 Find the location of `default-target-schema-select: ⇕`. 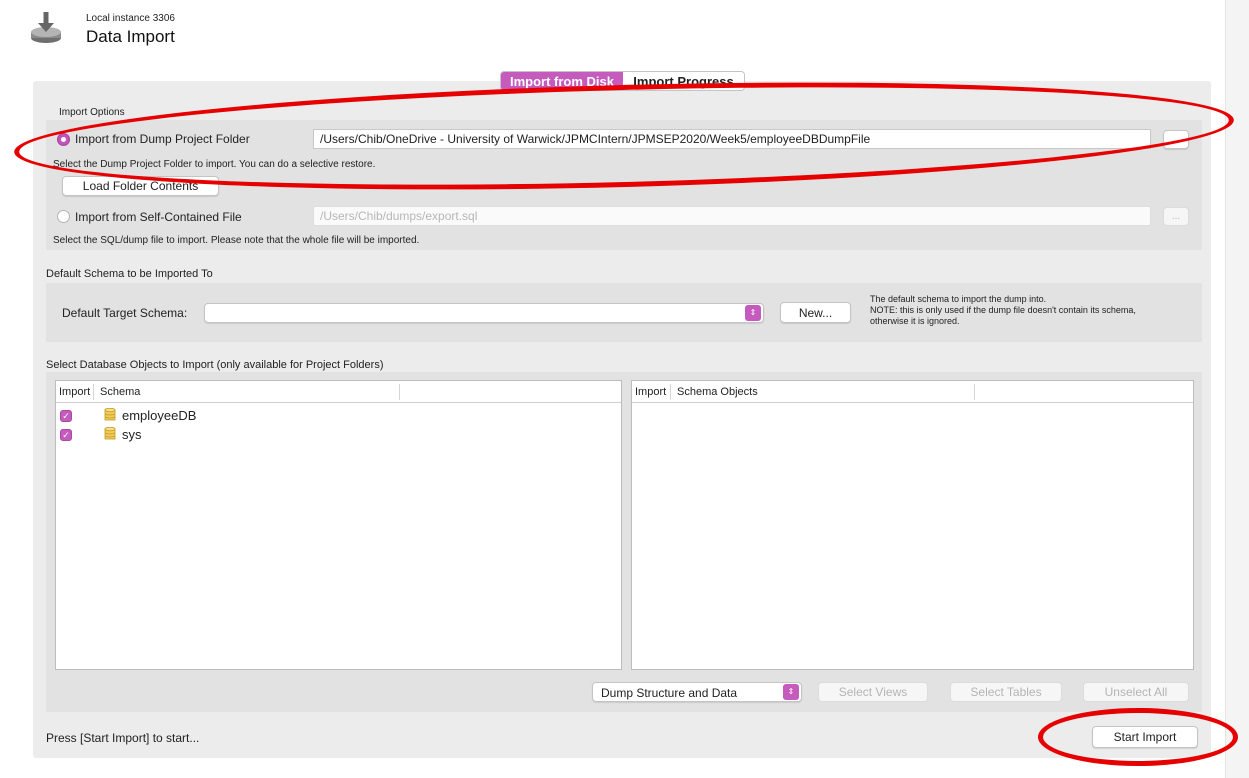

default-target-schema-select: ⇕ is located at coordinates (484, 313).